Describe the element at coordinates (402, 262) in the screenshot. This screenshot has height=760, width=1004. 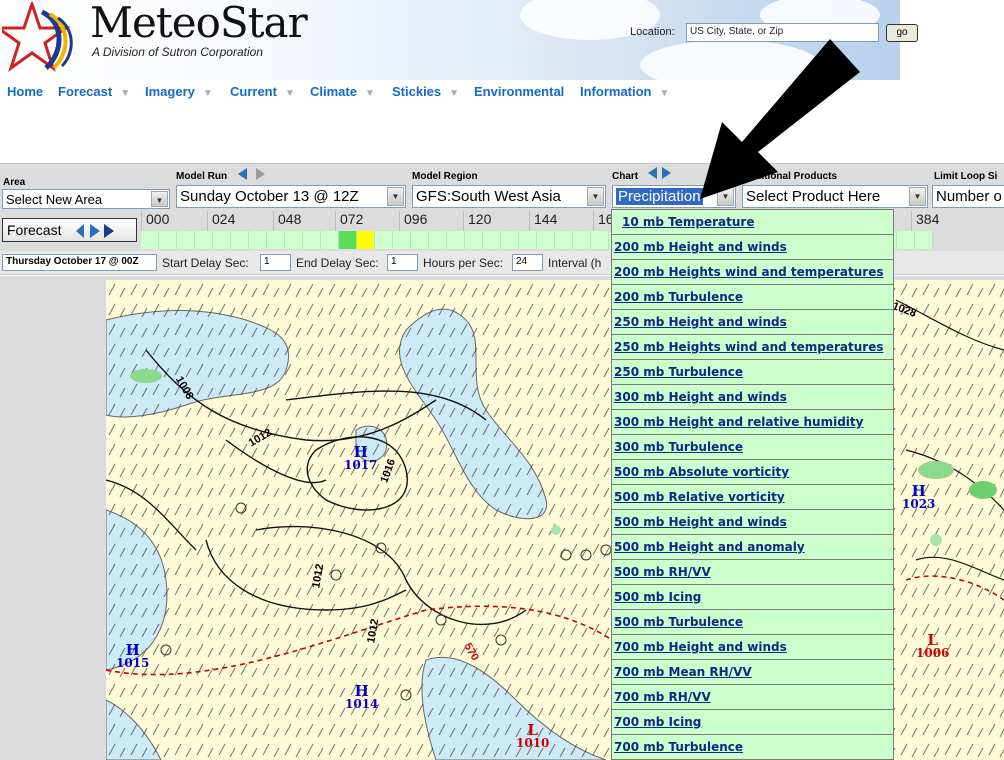
I see `end-delay-input: 1` at that location.